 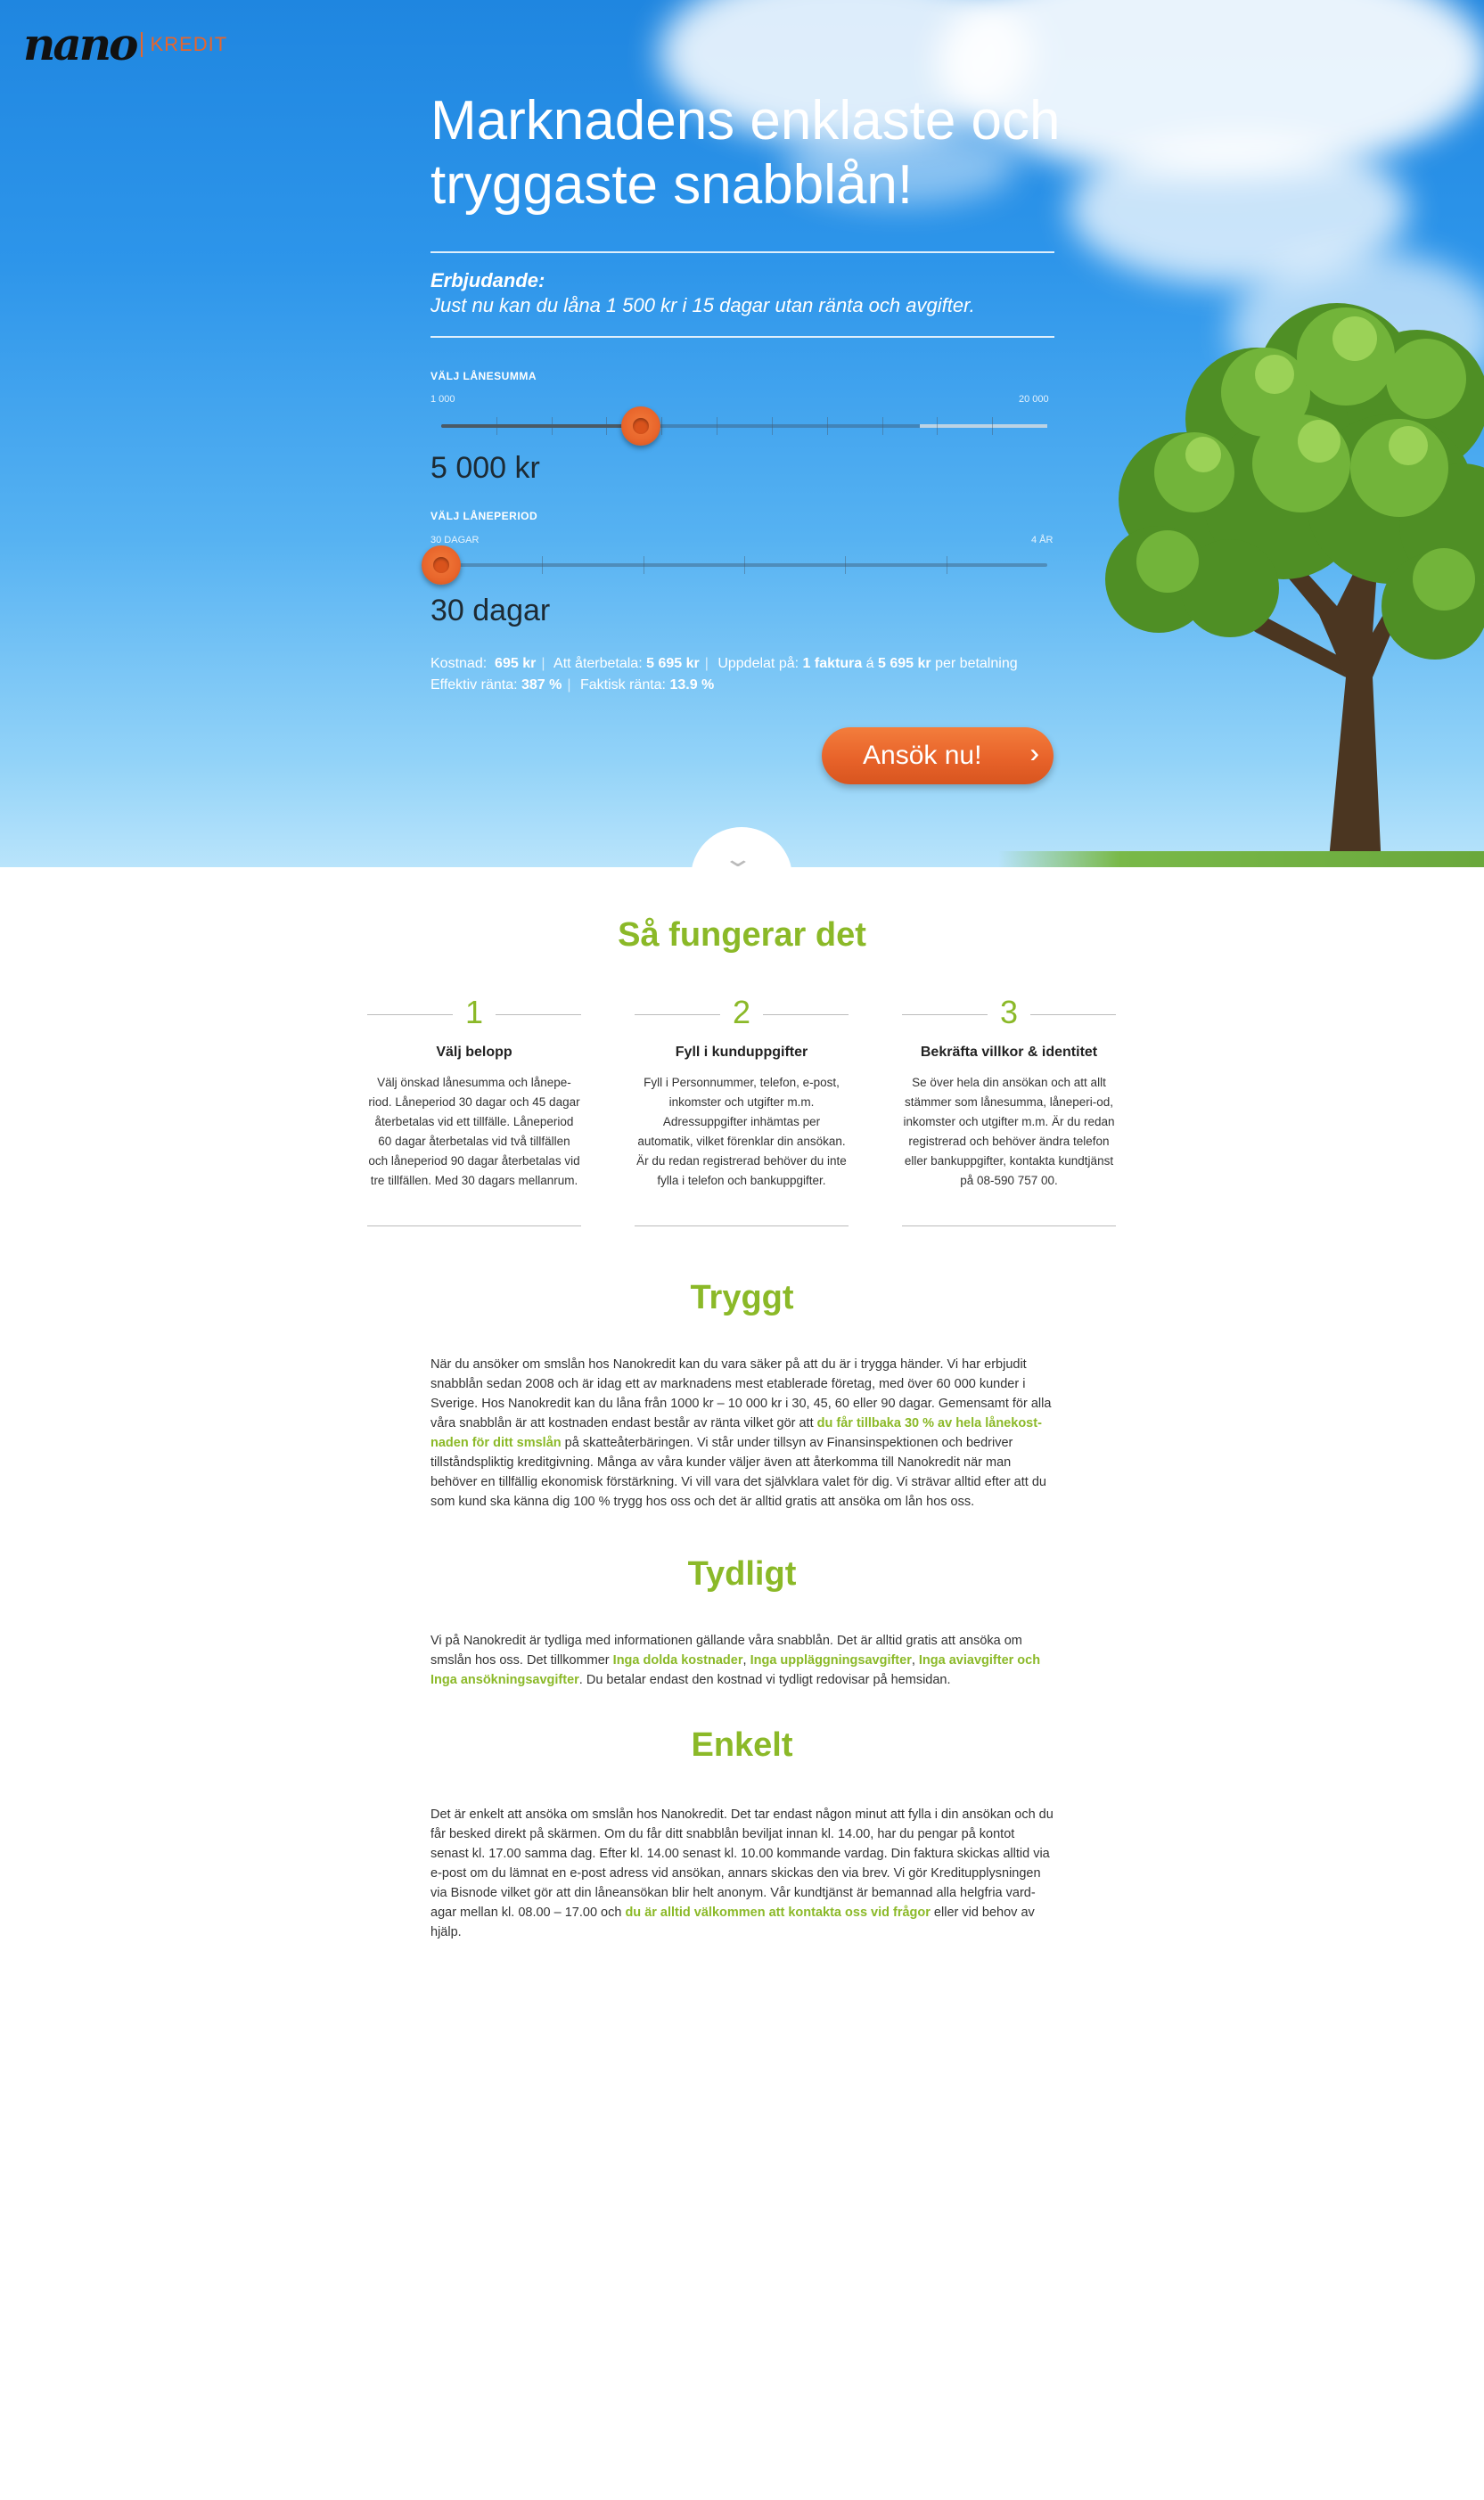 I want to click on amount-slider-segment, so click(x=983, y=426).